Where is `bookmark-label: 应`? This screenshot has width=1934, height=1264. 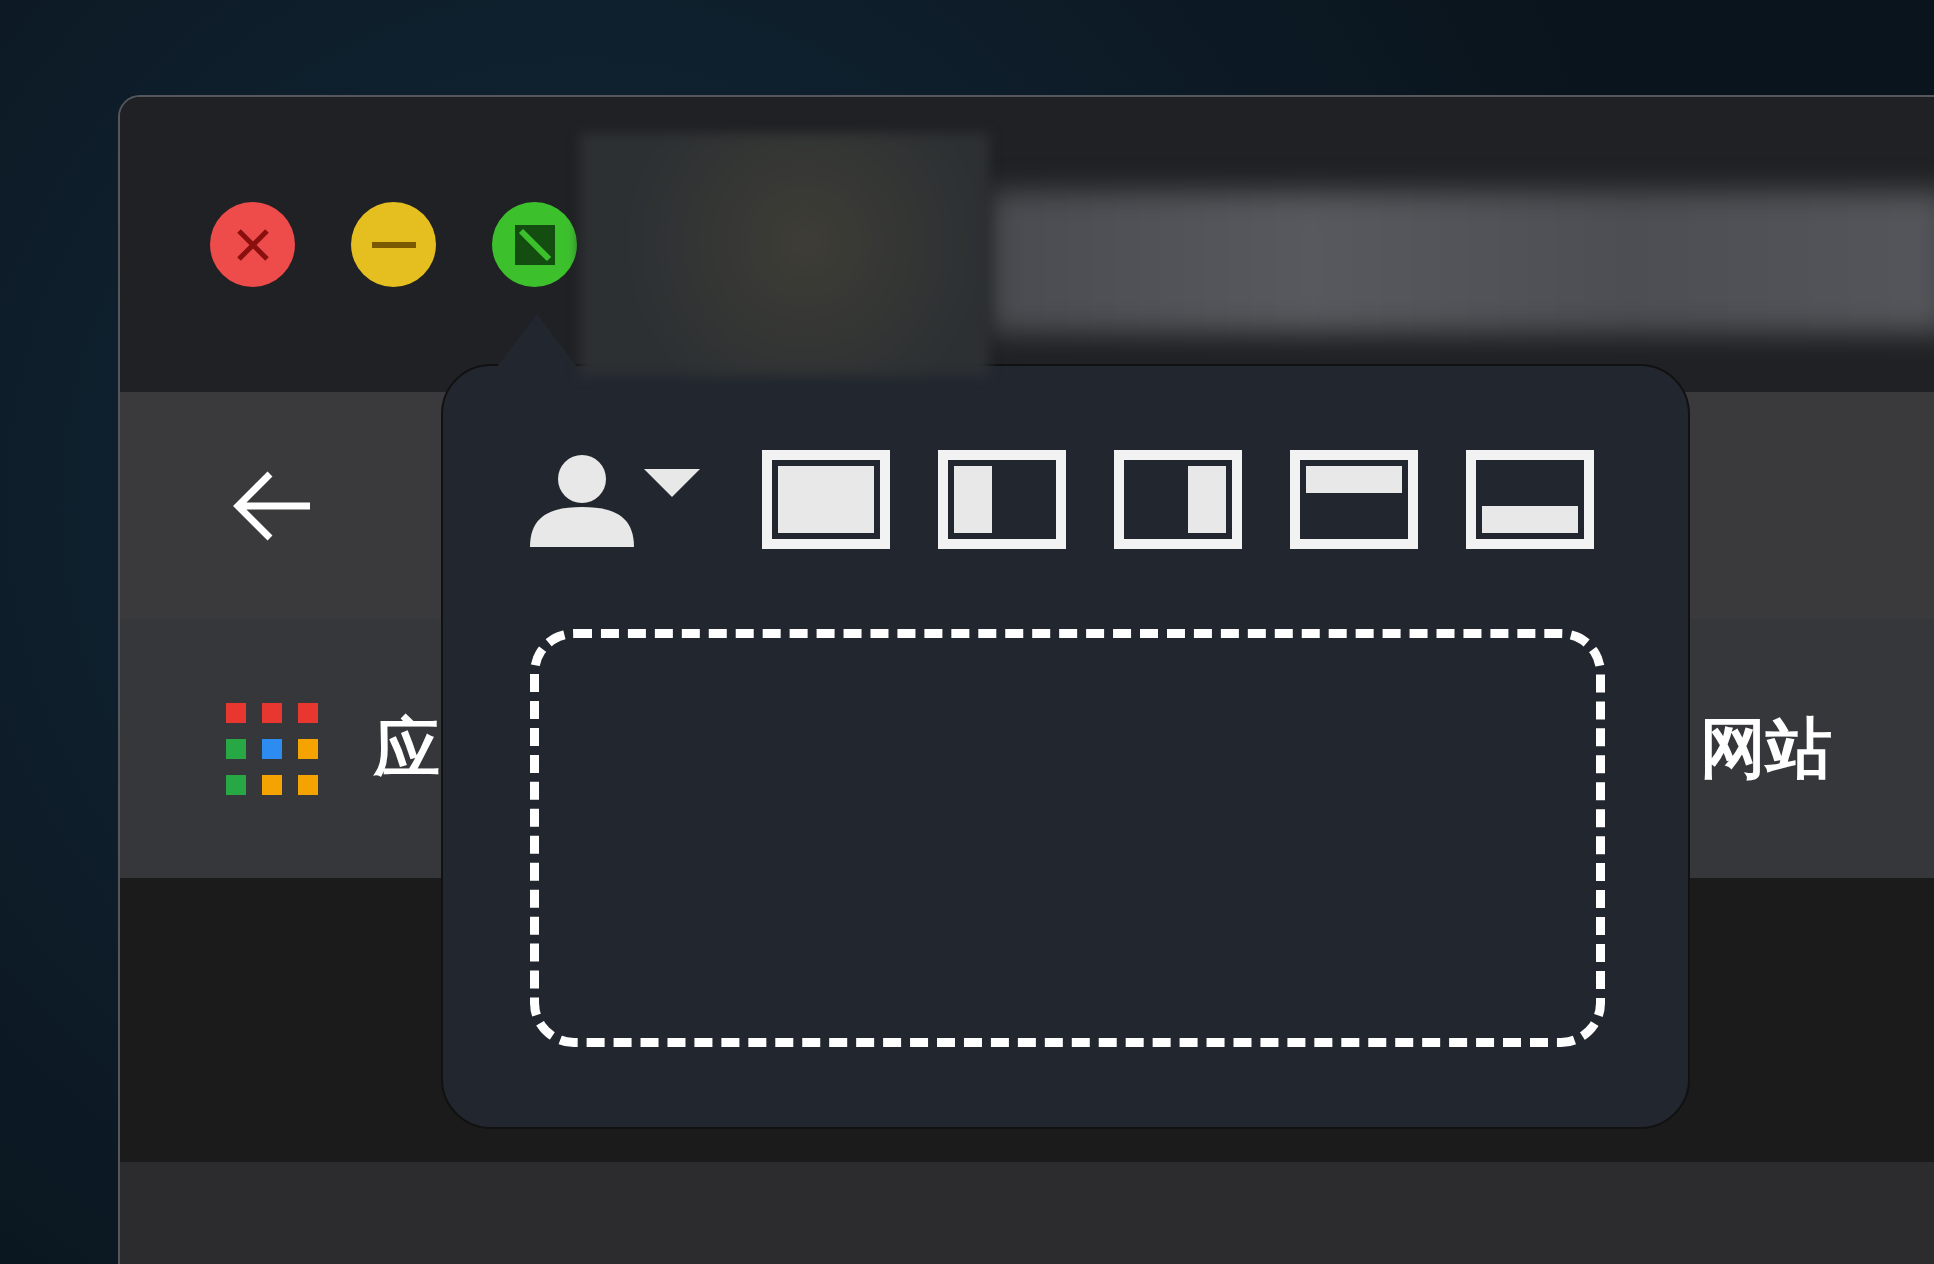 bookmark-label: 应 is located at coordinates (407, 748).